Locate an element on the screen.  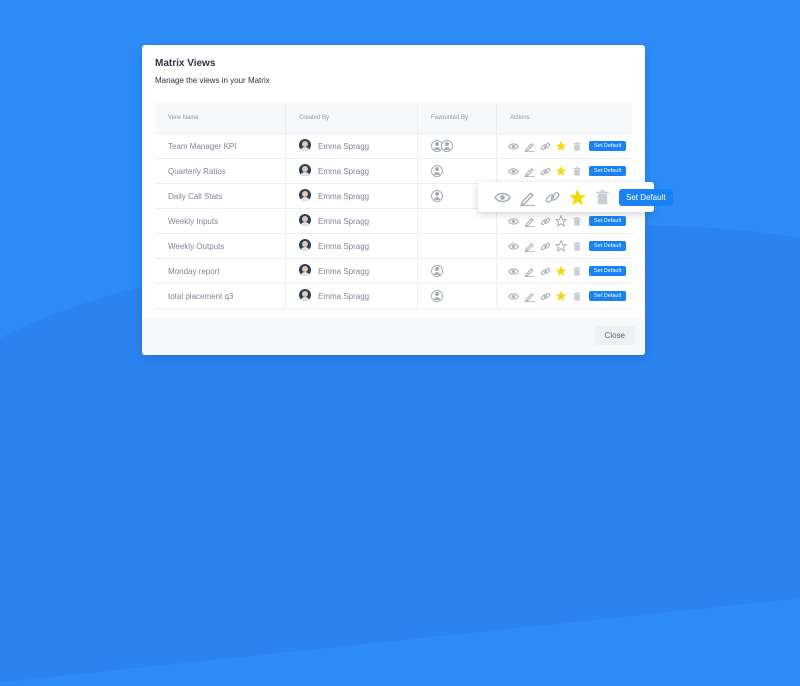
modal-footer: Close is located at coordinates (393, 336).